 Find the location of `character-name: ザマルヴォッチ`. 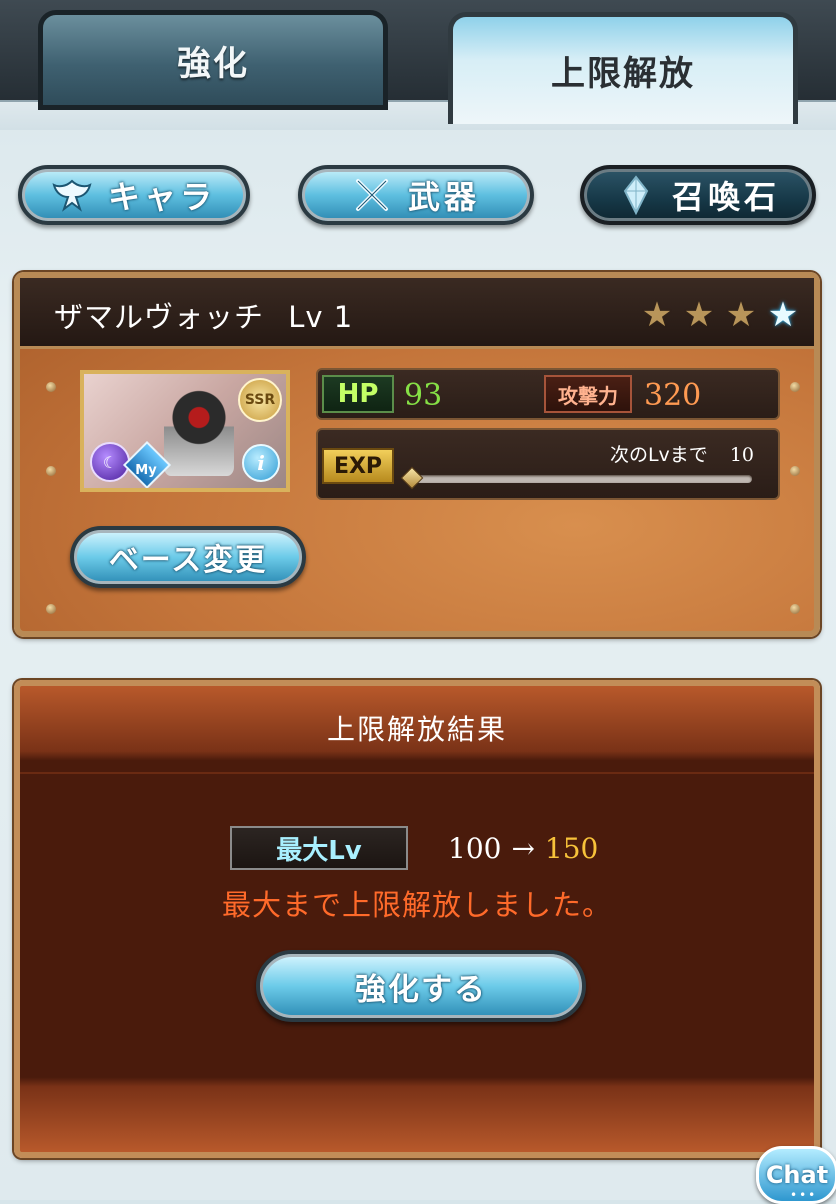

character-name: ザマルヴォッチ is located at coordinates (159, 317).